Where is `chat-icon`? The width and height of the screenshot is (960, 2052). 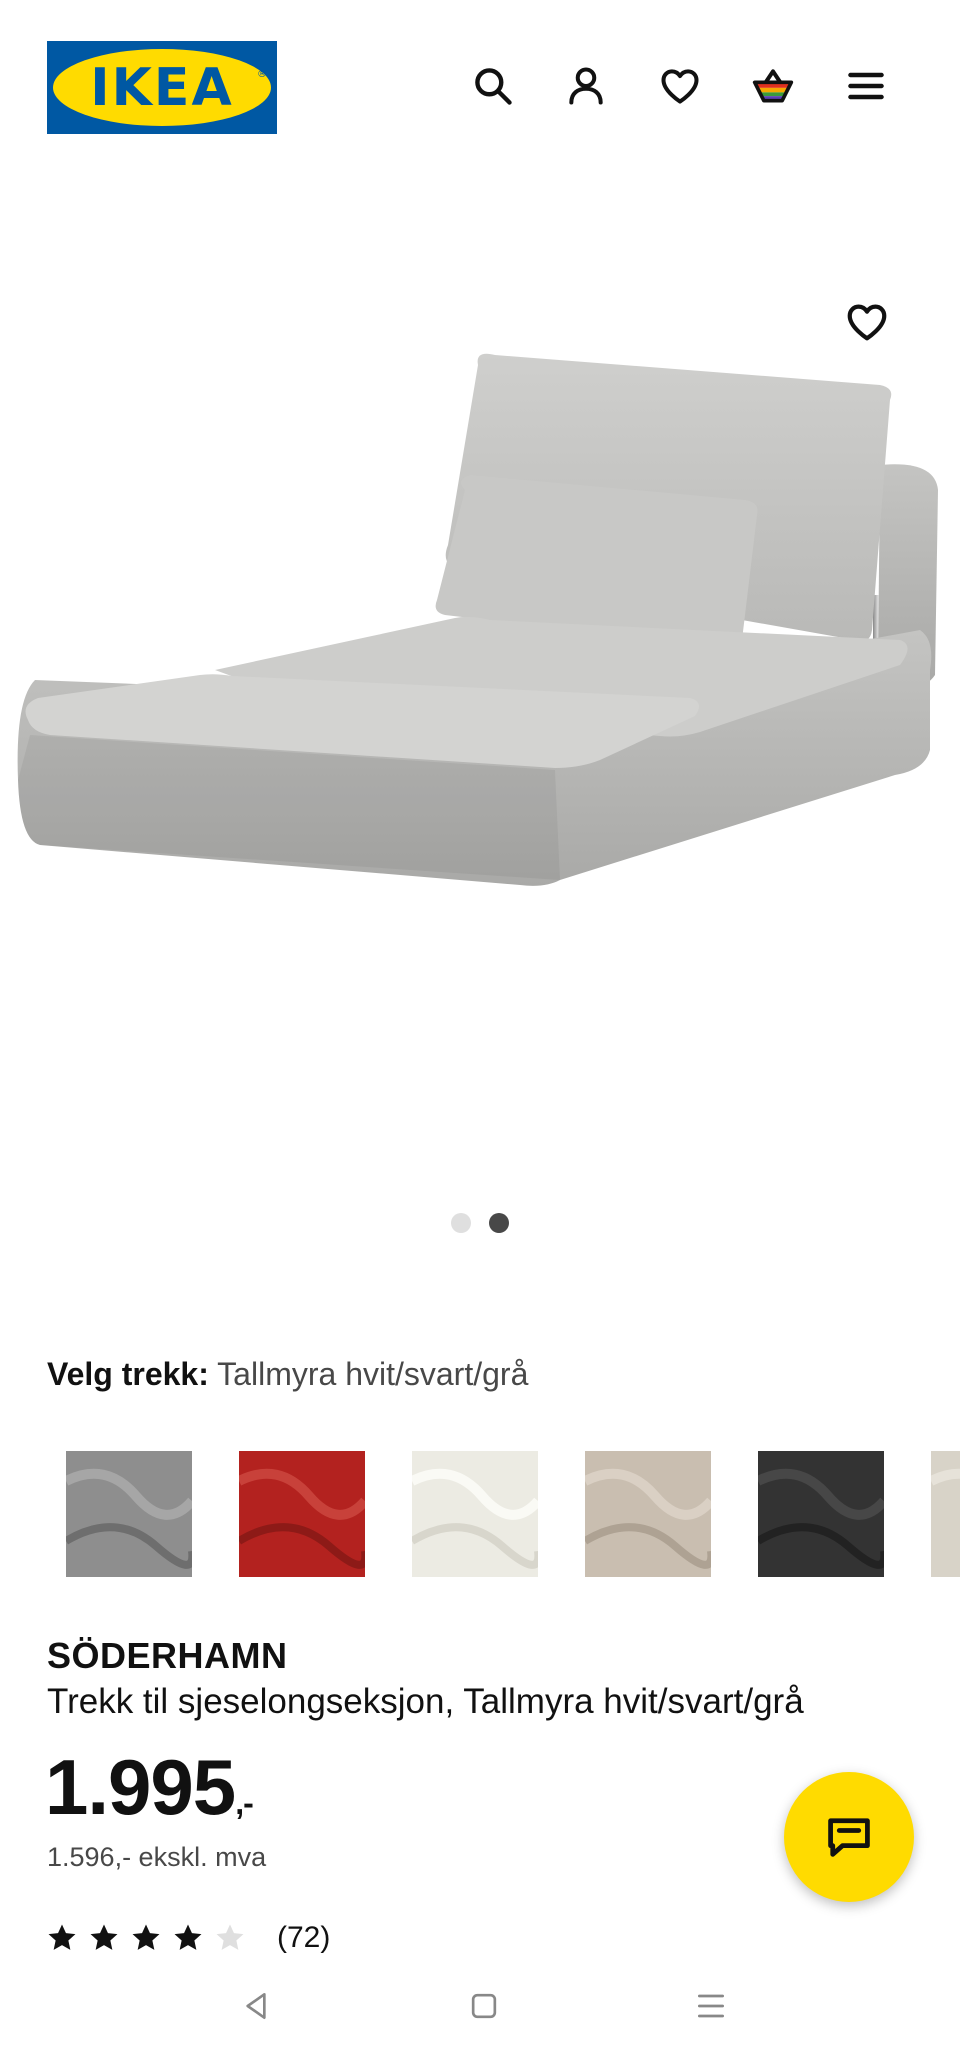 chat-icon is located at coordinates (849, 1837).